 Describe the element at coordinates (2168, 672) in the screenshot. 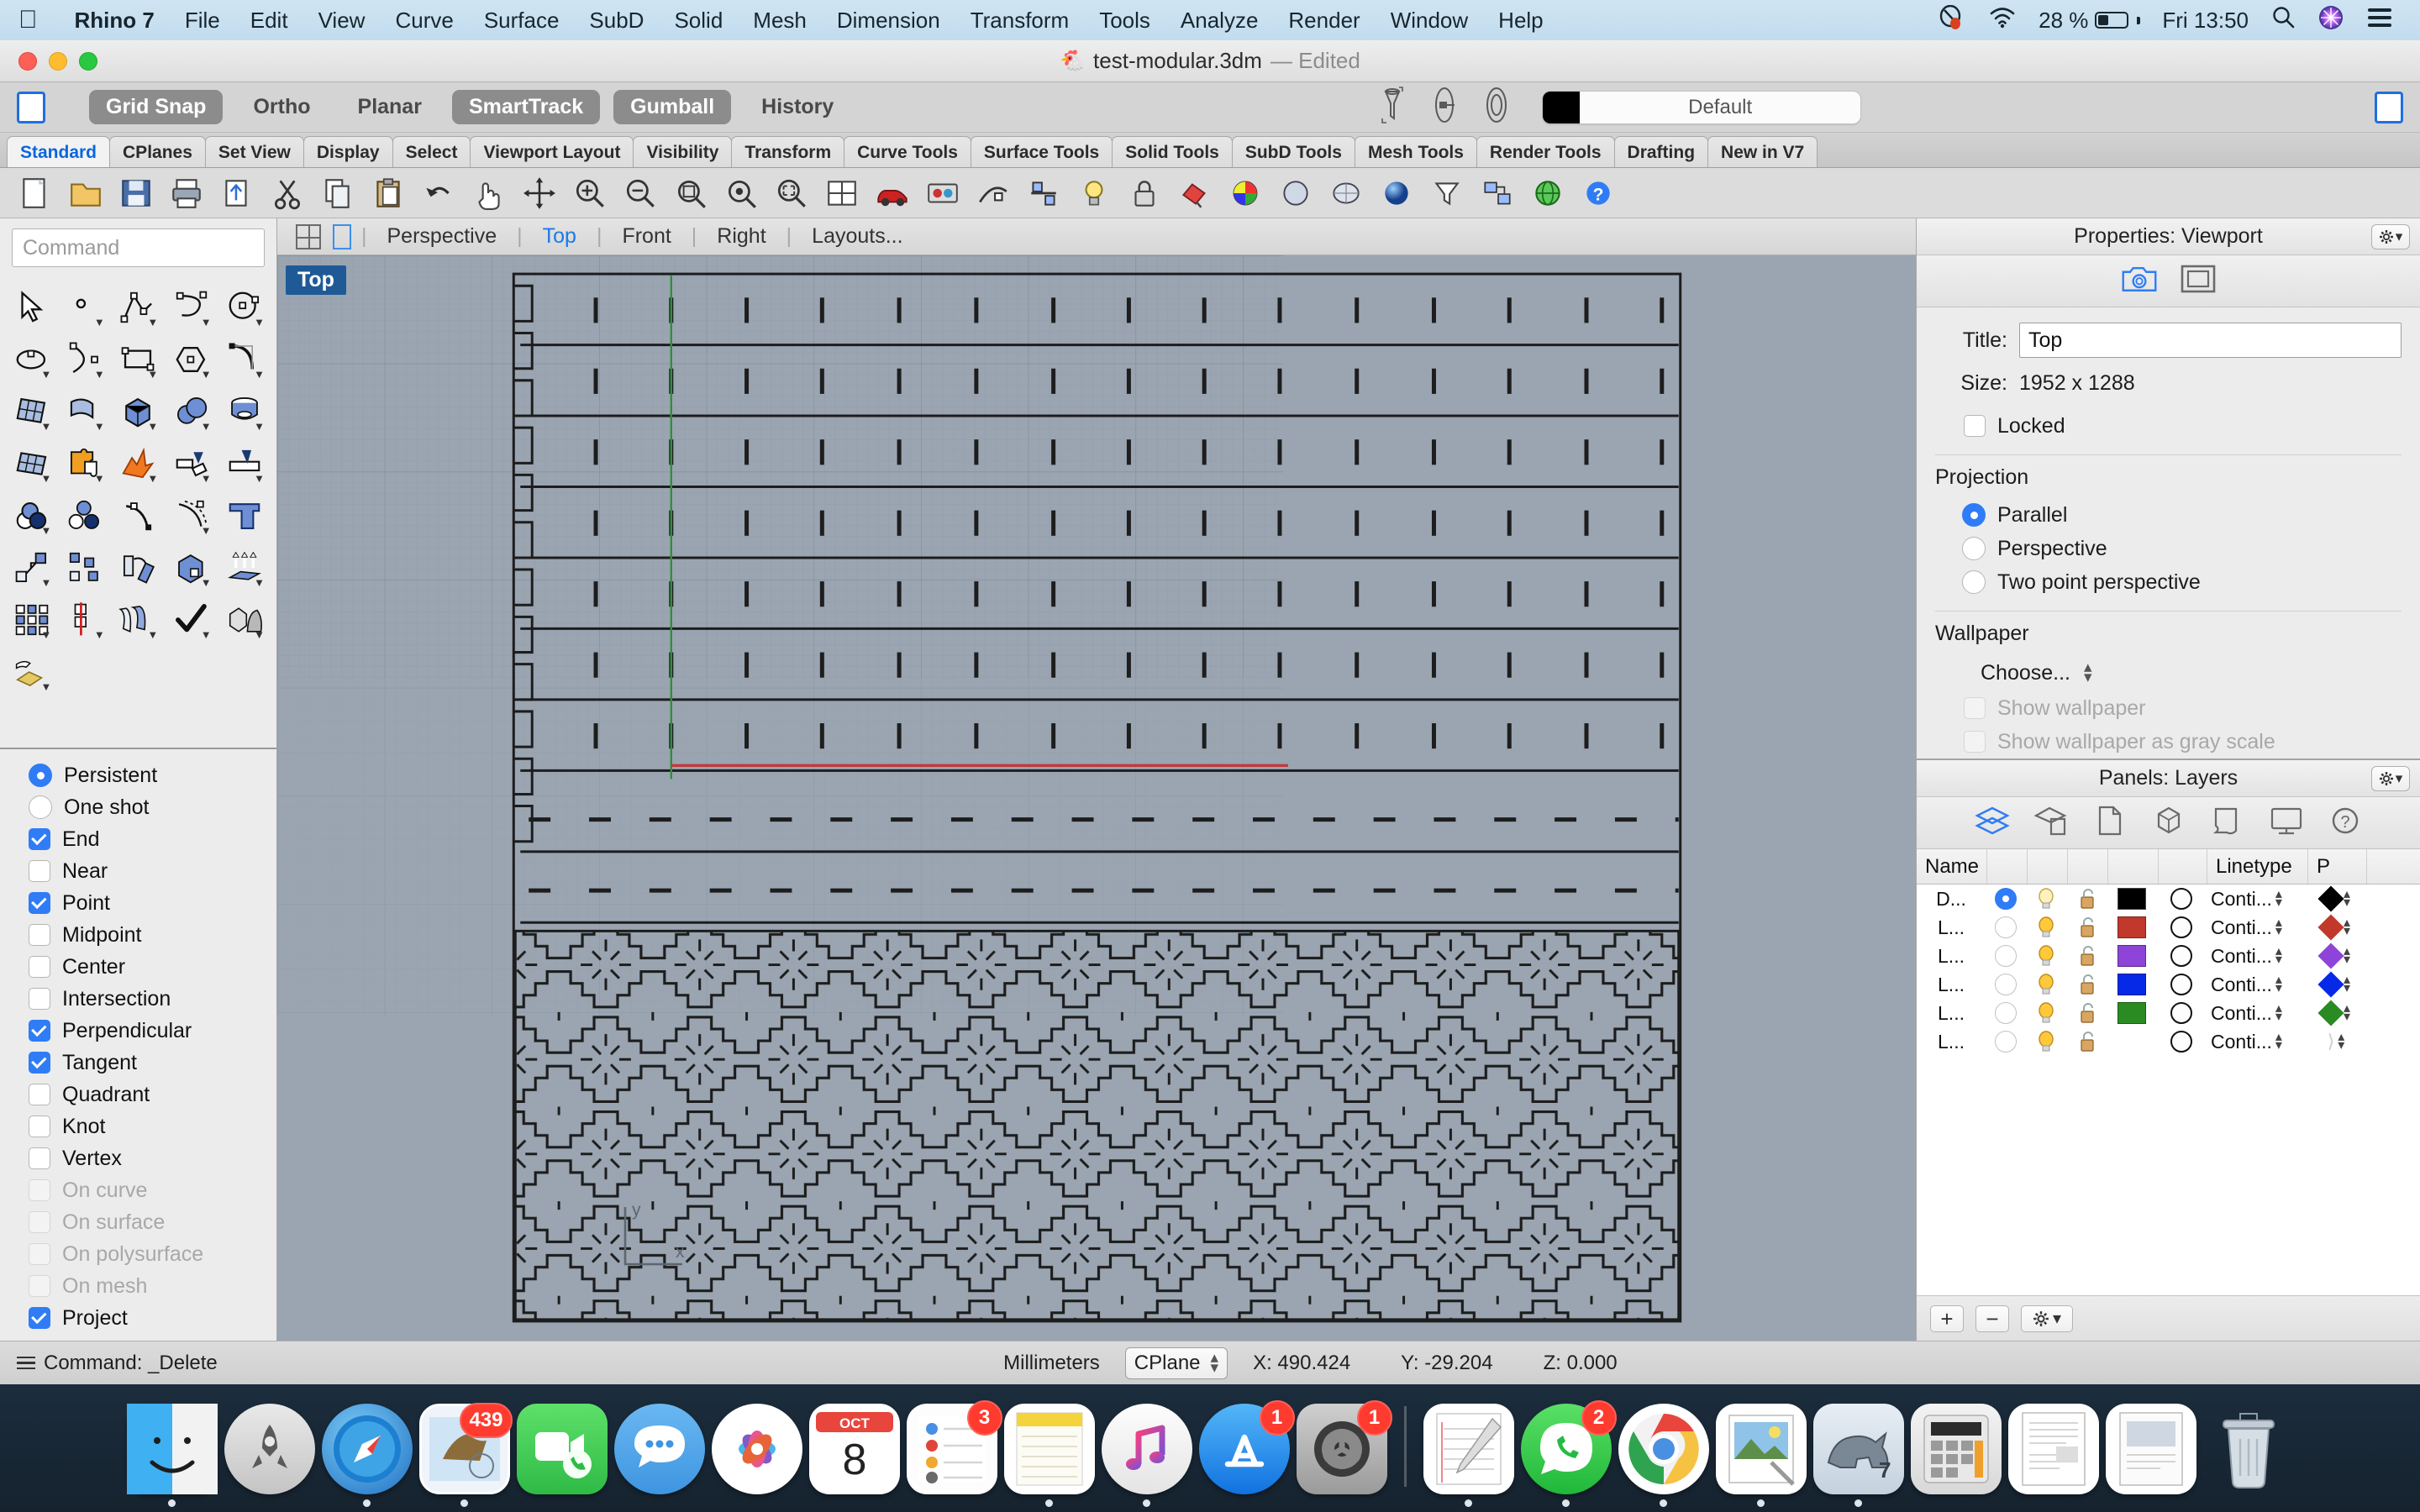

I see `wallpaper-chooser: Choose... ▴ ▾` at that location.